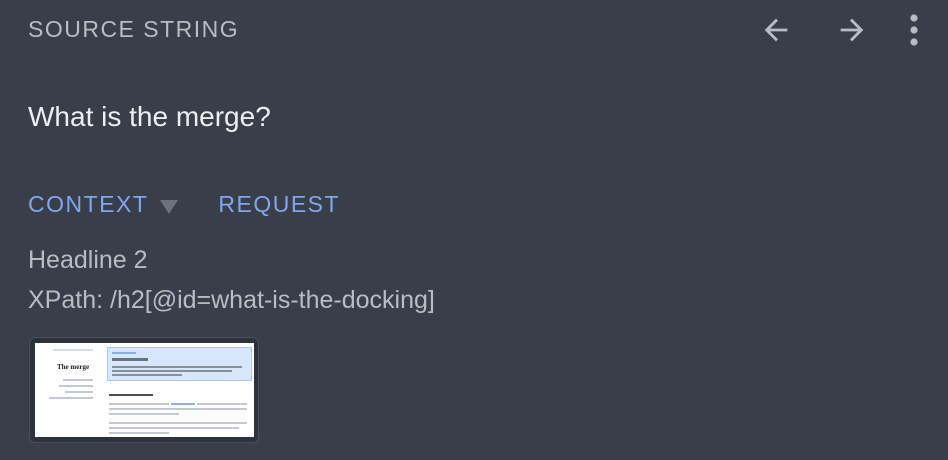 This screenshot has width=948, height=460. I want to click on tab-context: CONTEXT, so click(88, 204).